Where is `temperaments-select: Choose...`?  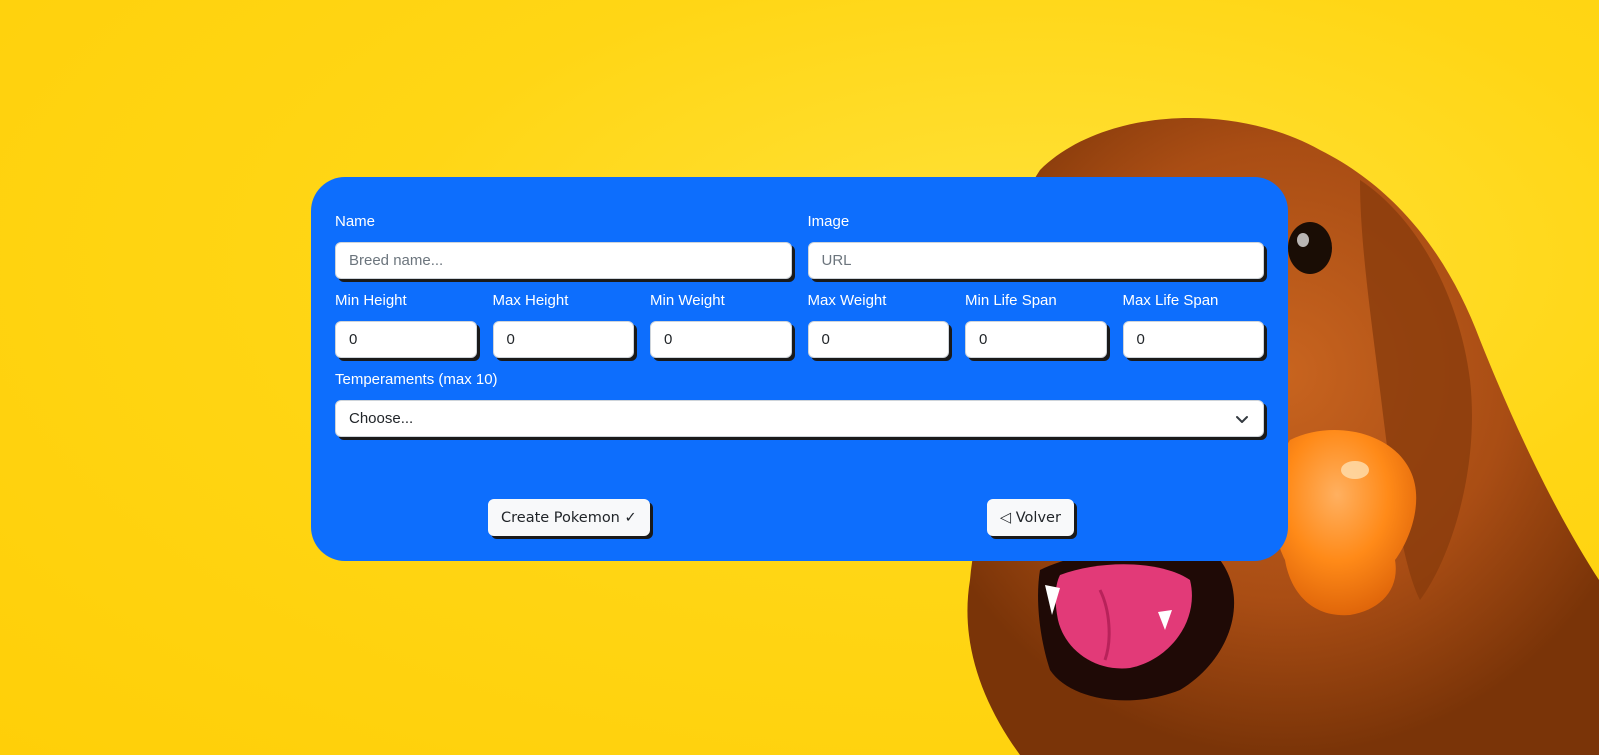
temperaments-select: Choose... is located at coordinates (799, 418).